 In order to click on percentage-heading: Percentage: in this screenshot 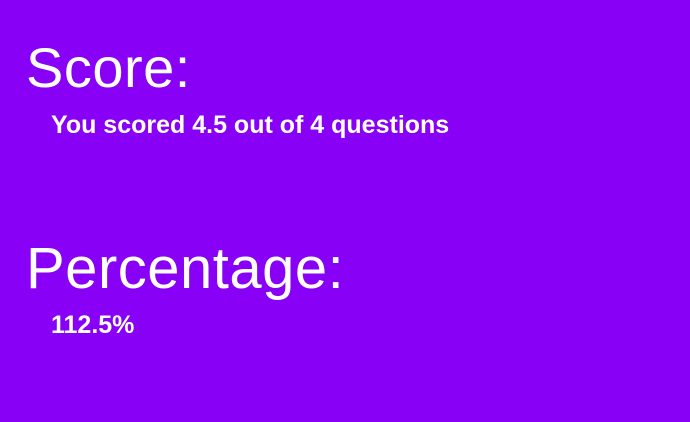, I will do `click(185, 268)`.